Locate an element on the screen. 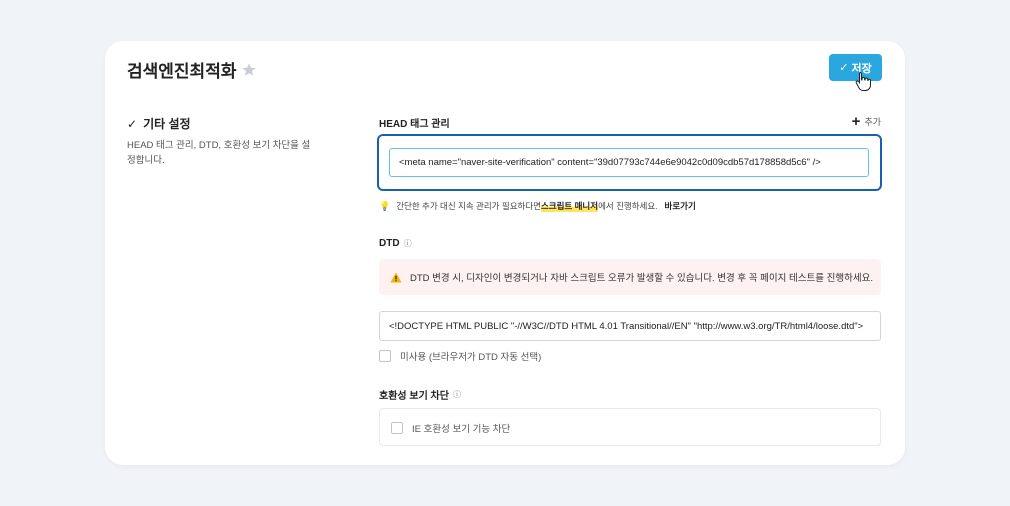  page-title: 검색엔진최적화 is located at coordinates (192, 69).